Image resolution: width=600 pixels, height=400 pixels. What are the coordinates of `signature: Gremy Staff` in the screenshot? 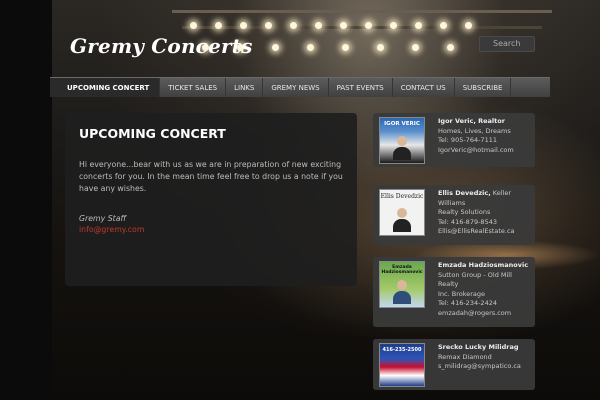 It's located at (103, 218).